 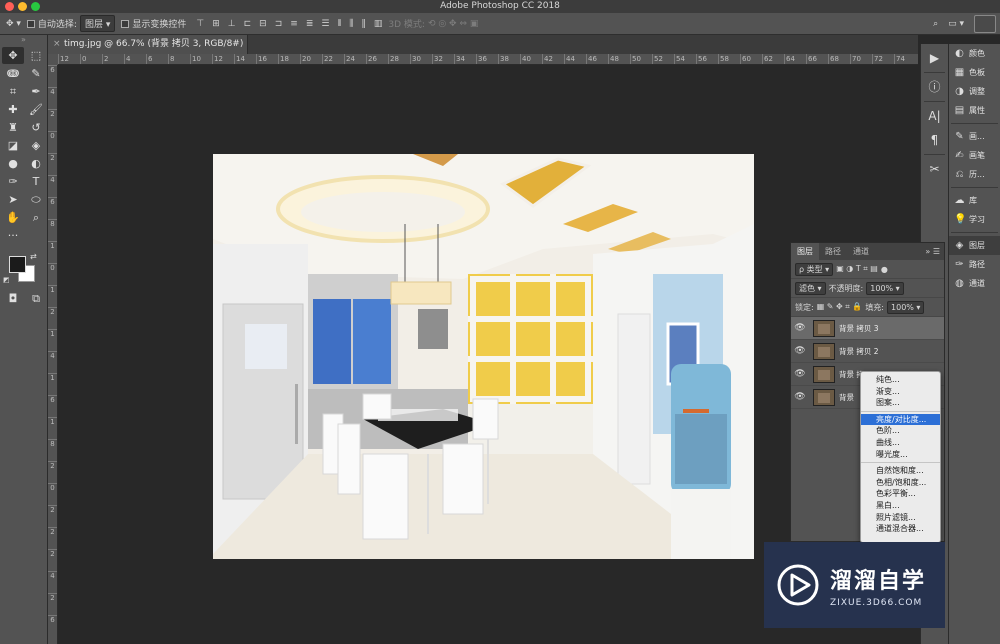 I want to click on info-icon: ⓘ, so click(x=934, y=87).